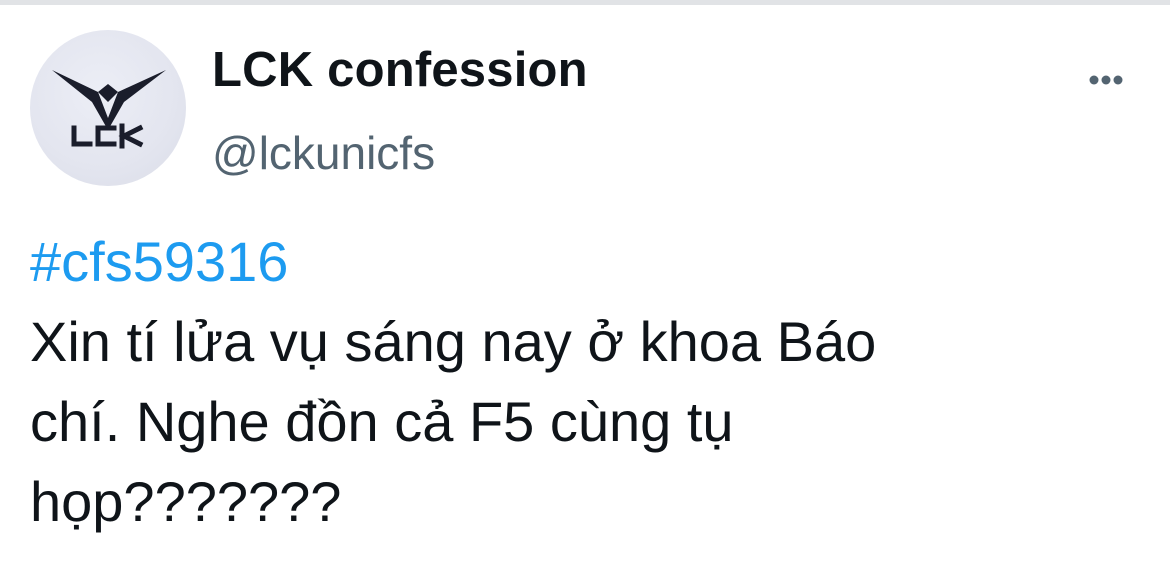  I want to click on eagle-logo-icon, so click(109, 109).